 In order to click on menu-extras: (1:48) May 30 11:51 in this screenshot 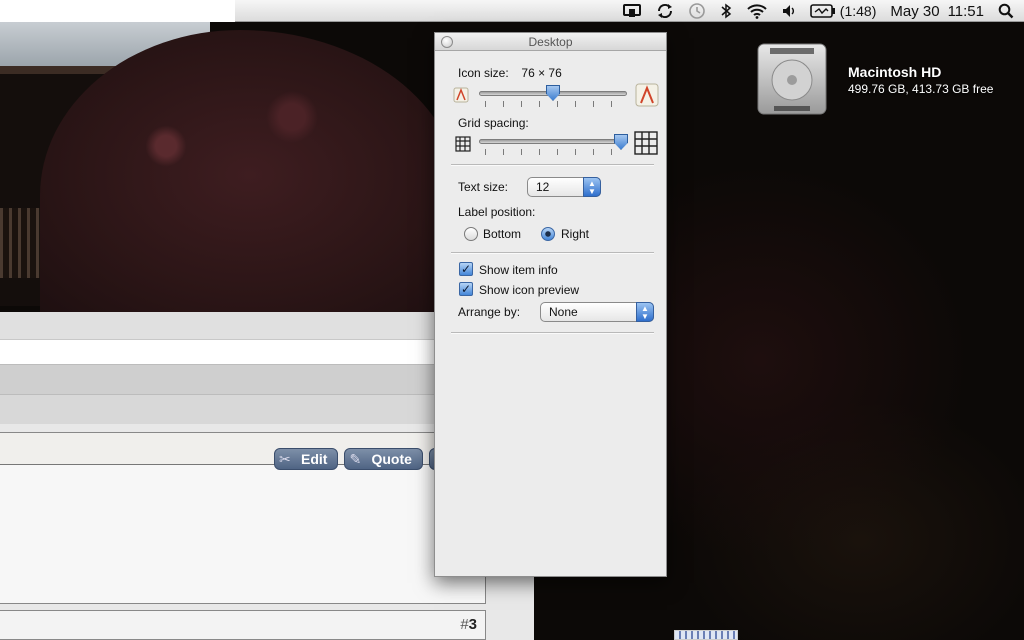, I will do `click(818, 11)`.